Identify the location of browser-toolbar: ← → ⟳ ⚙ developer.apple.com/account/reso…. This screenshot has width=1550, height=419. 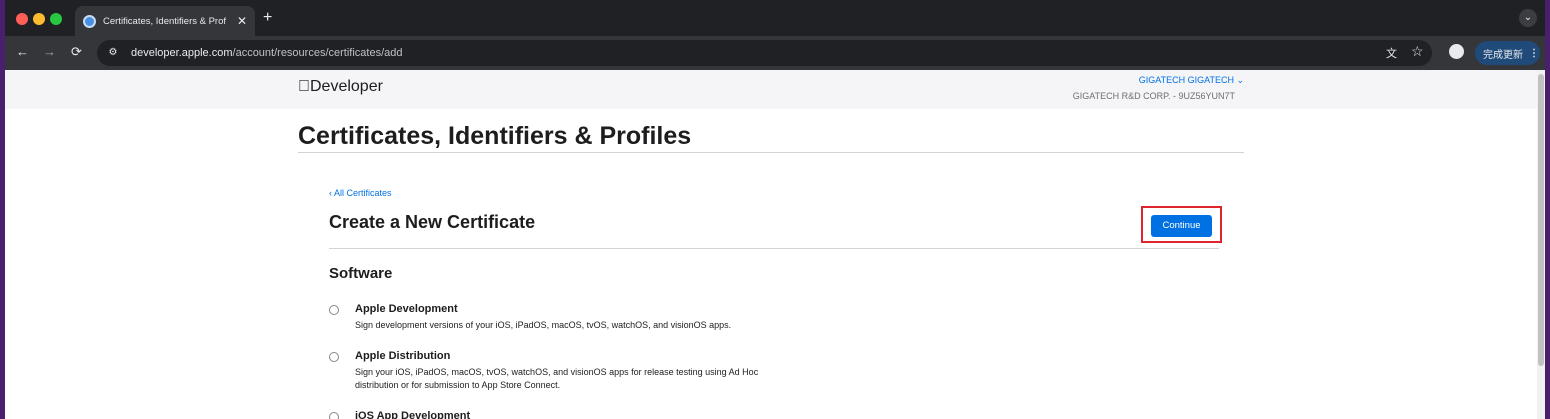
(775, 53).